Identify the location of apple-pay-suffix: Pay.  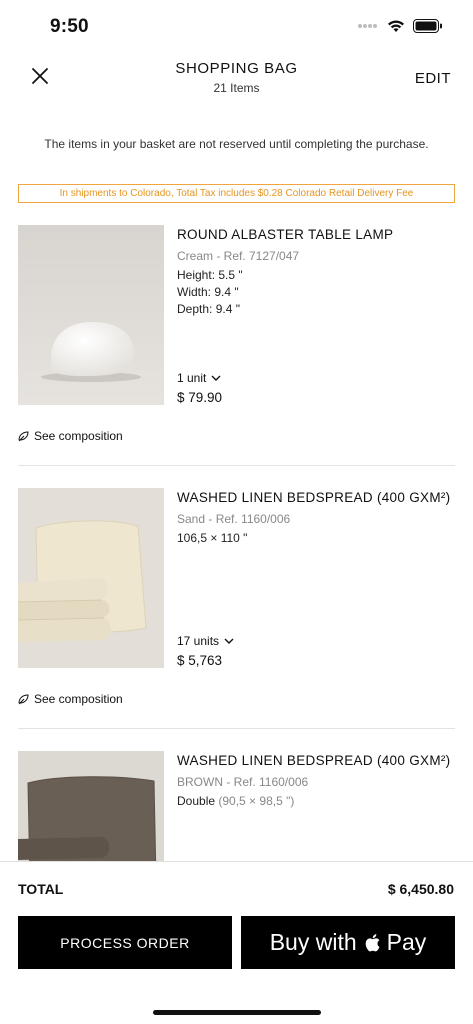
(406, 942).